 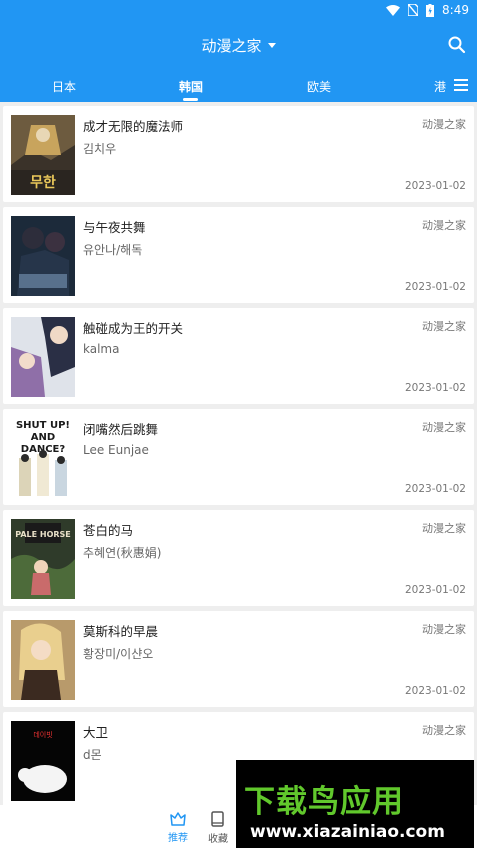 I want to click on comic-title: 大卫, so click(x=96, y=732).